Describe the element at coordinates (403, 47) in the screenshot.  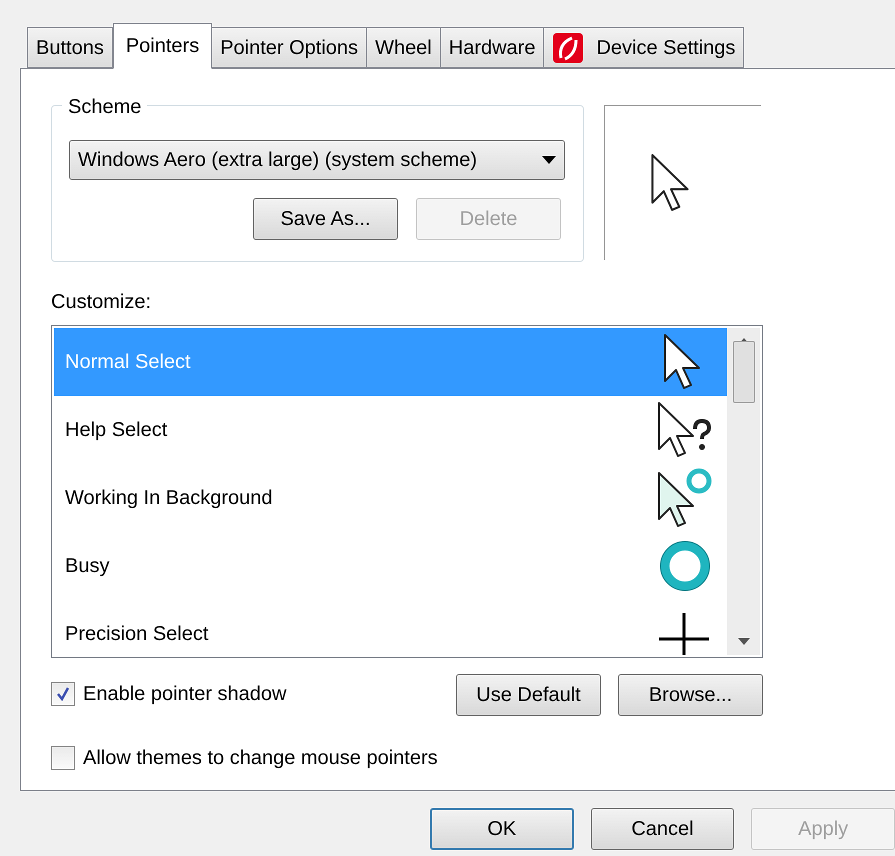
I see `tab: Wheel` at that location.